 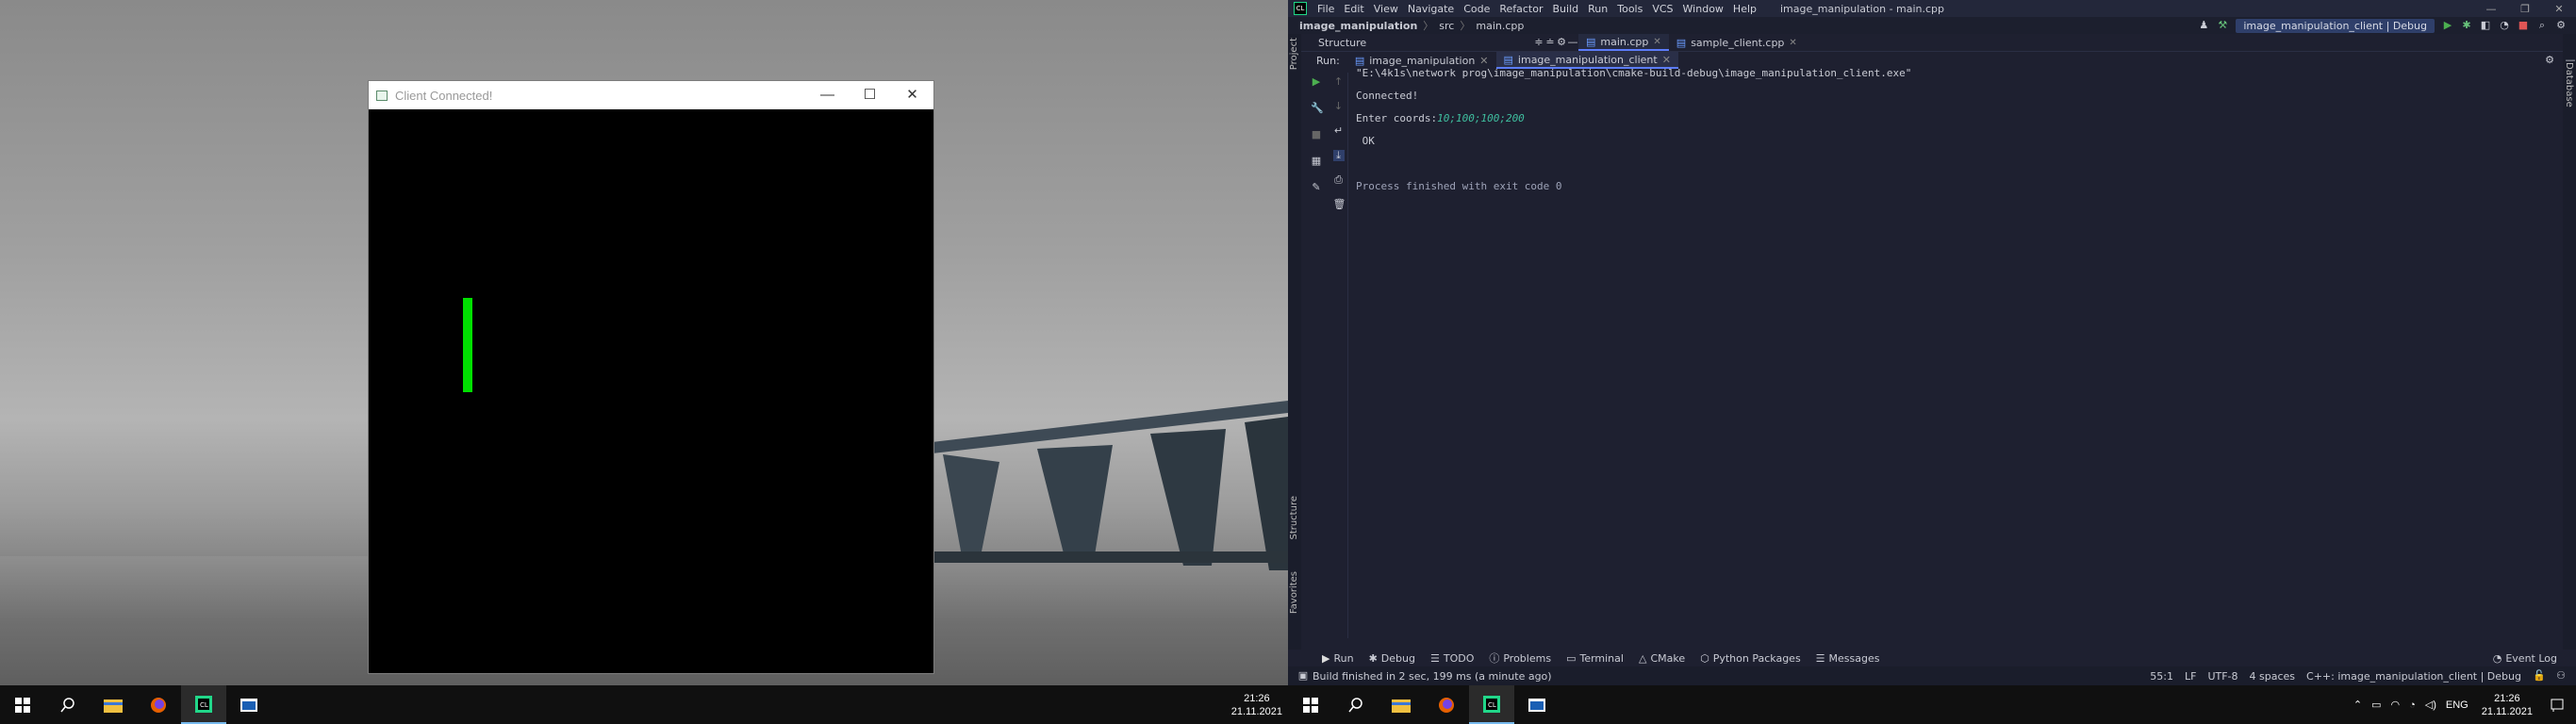 What do you see at coordinates (1392, 658) in the screenshot?
I see `debug-tool-tab: ✱ Debug` at bounding box center [1392, 658].